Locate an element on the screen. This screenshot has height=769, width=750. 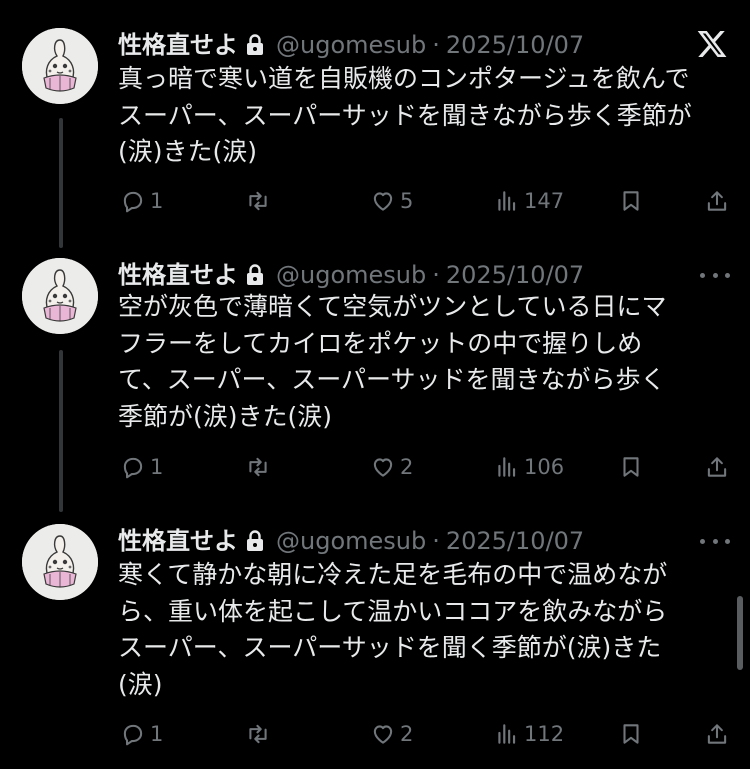
tweet-actions: 1 2 112 is located at coordinates (375, 734).